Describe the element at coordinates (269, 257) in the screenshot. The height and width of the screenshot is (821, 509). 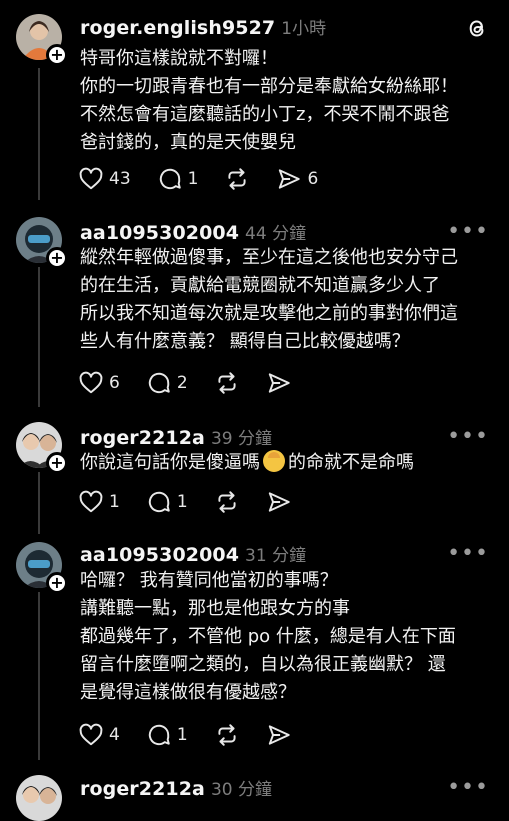
I see `text-line: 縱然年輕做過傻事，至少在這之後他也安分守己` at that location.